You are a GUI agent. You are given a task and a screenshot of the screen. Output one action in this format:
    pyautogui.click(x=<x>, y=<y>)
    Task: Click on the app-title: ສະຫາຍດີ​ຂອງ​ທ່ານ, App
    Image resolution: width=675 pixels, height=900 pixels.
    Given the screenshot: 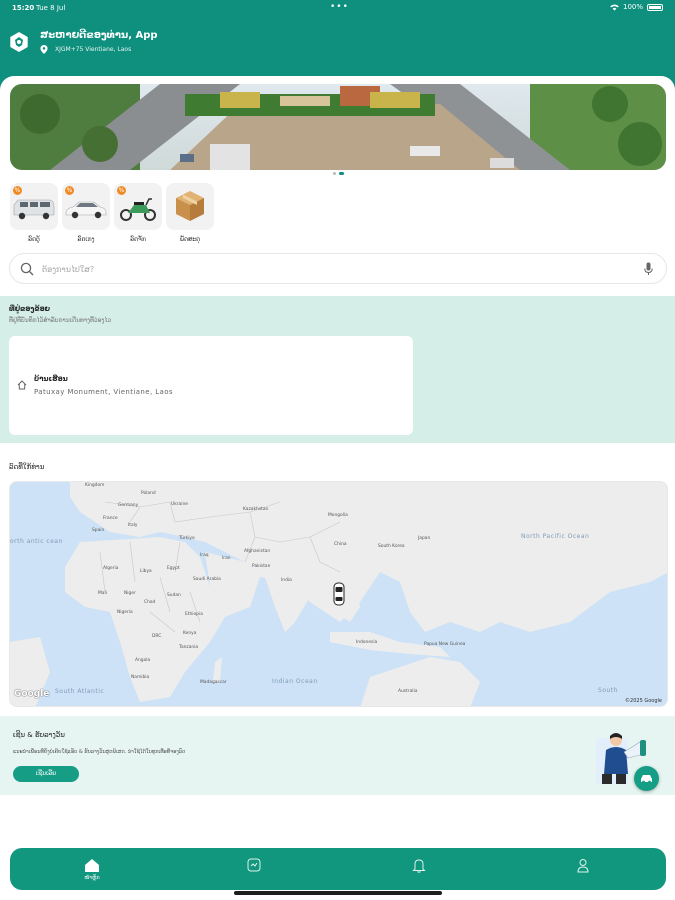 What is the action you would take?
    pyautogui.click(x=99, y=35)
    